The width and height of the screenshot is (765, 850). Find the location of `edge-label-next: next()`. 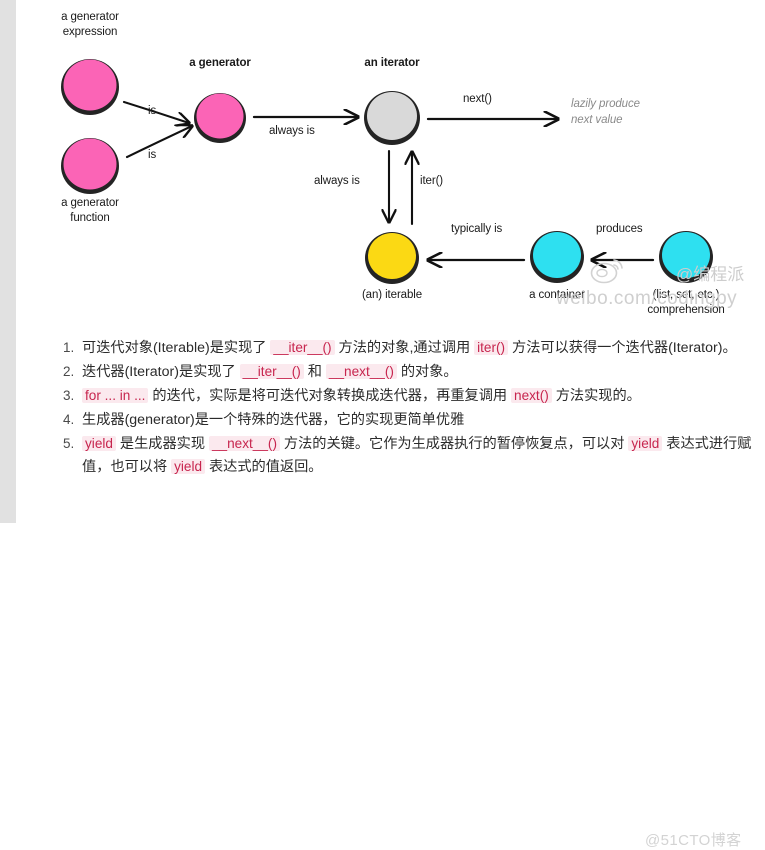

edge-label-next: next() is located at coordinates (477, 99).